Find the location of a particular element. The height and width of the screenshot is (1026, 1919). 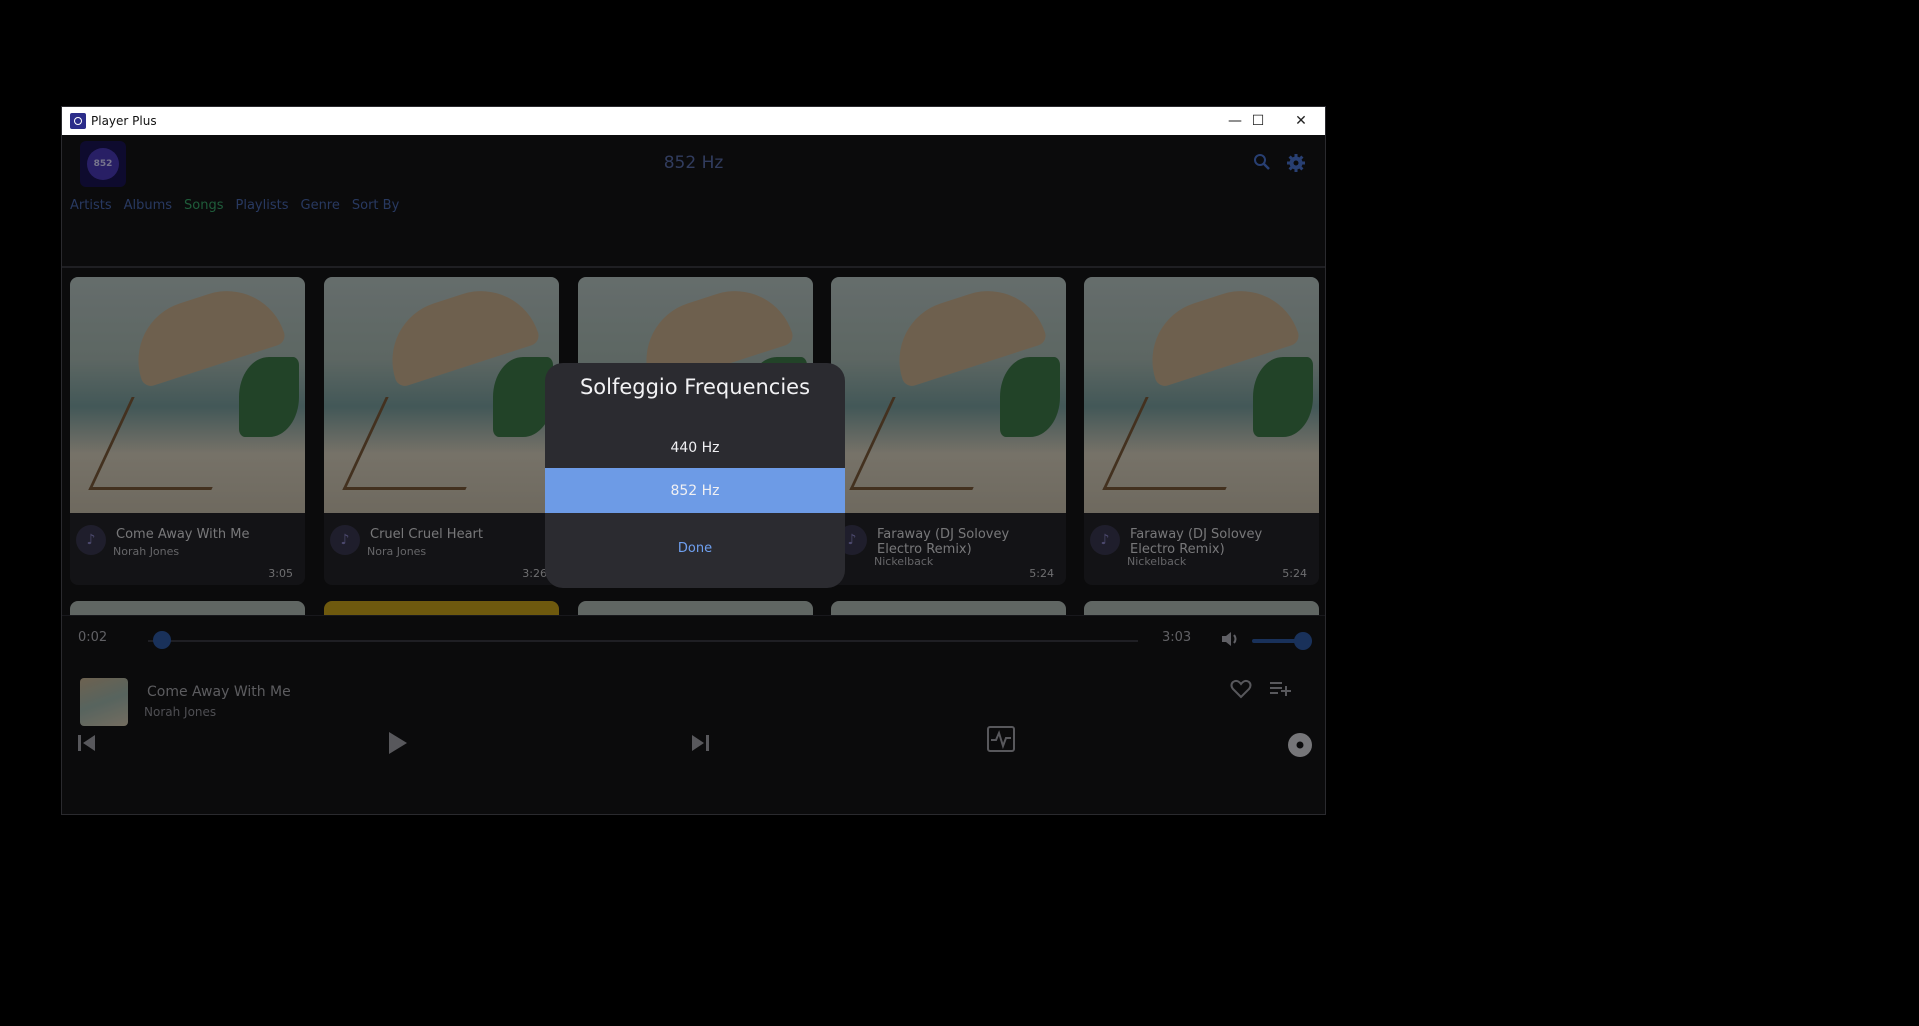

dialog-title: Solfeggio Frequencies is located at coordinates (695, 387).